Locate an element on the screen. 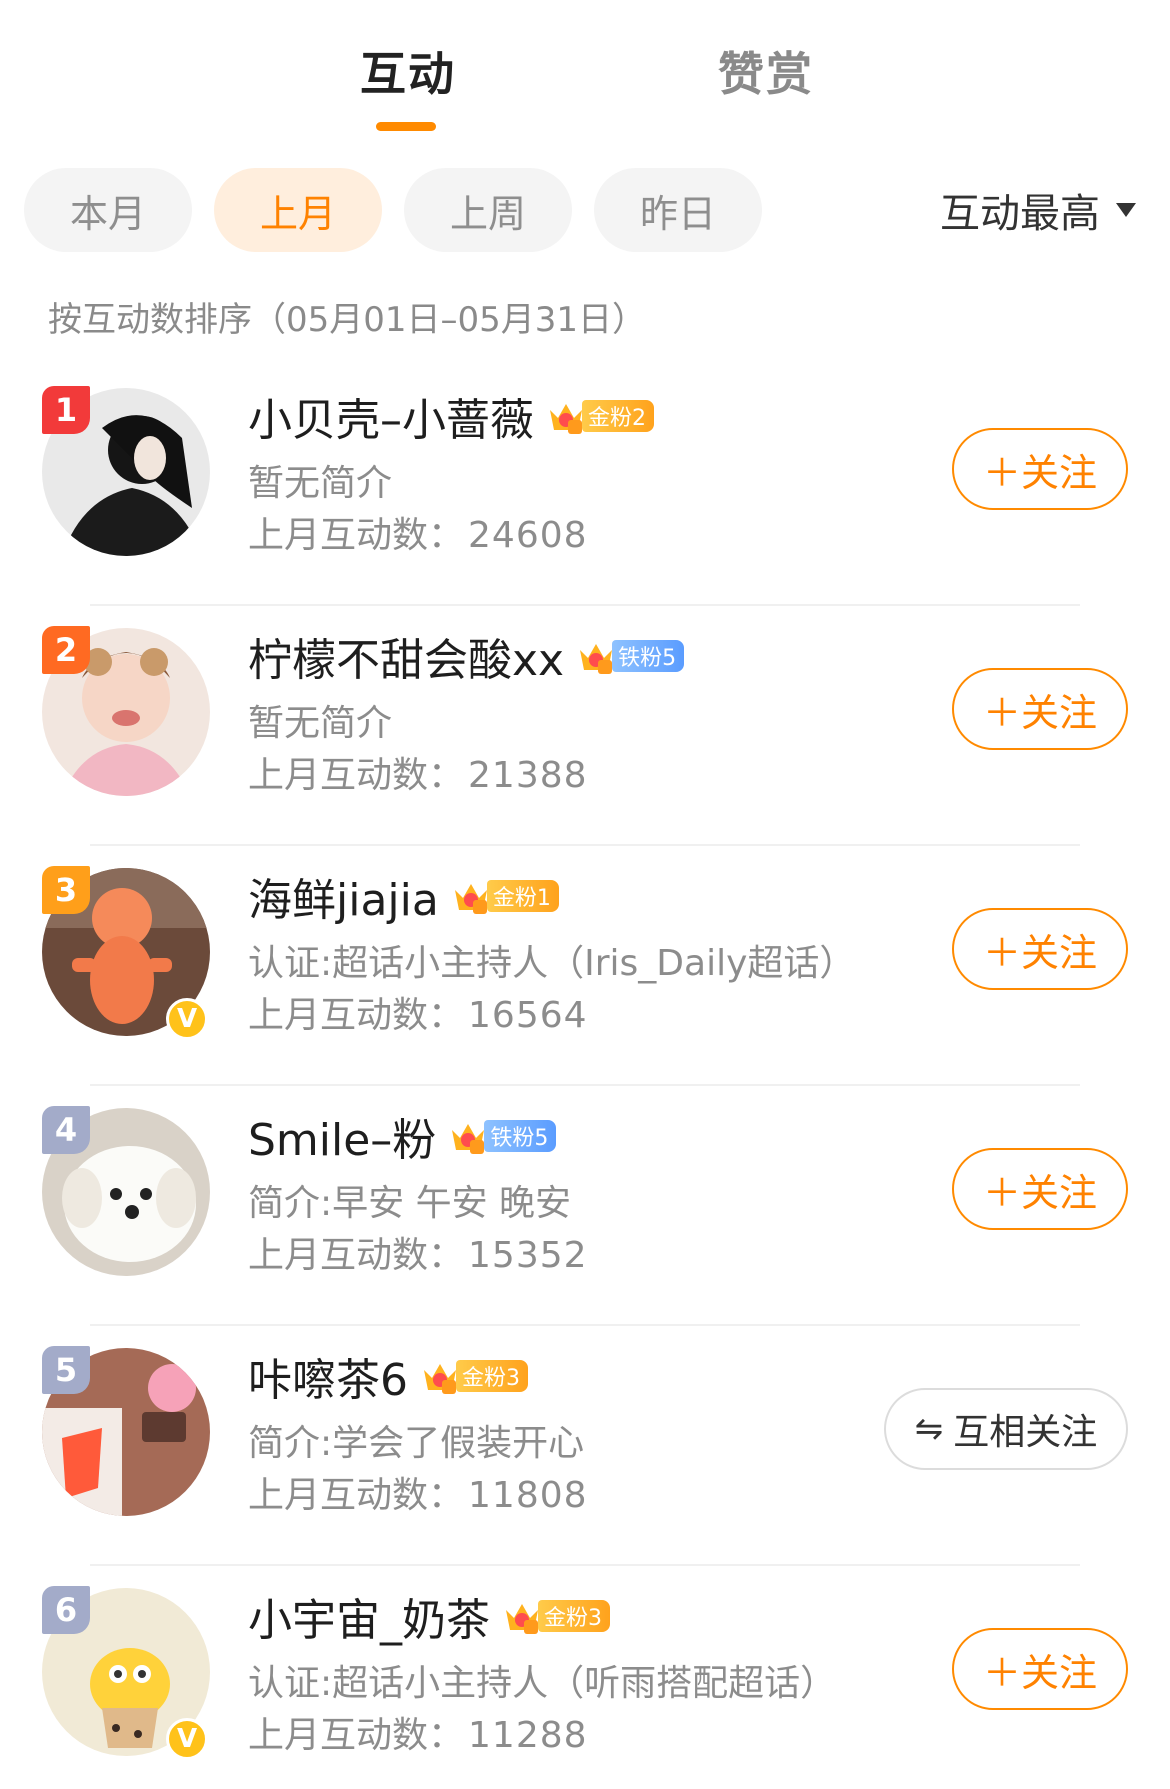  interaction-count: 上月互动数： 21388 is located at coordinates (418, 772).